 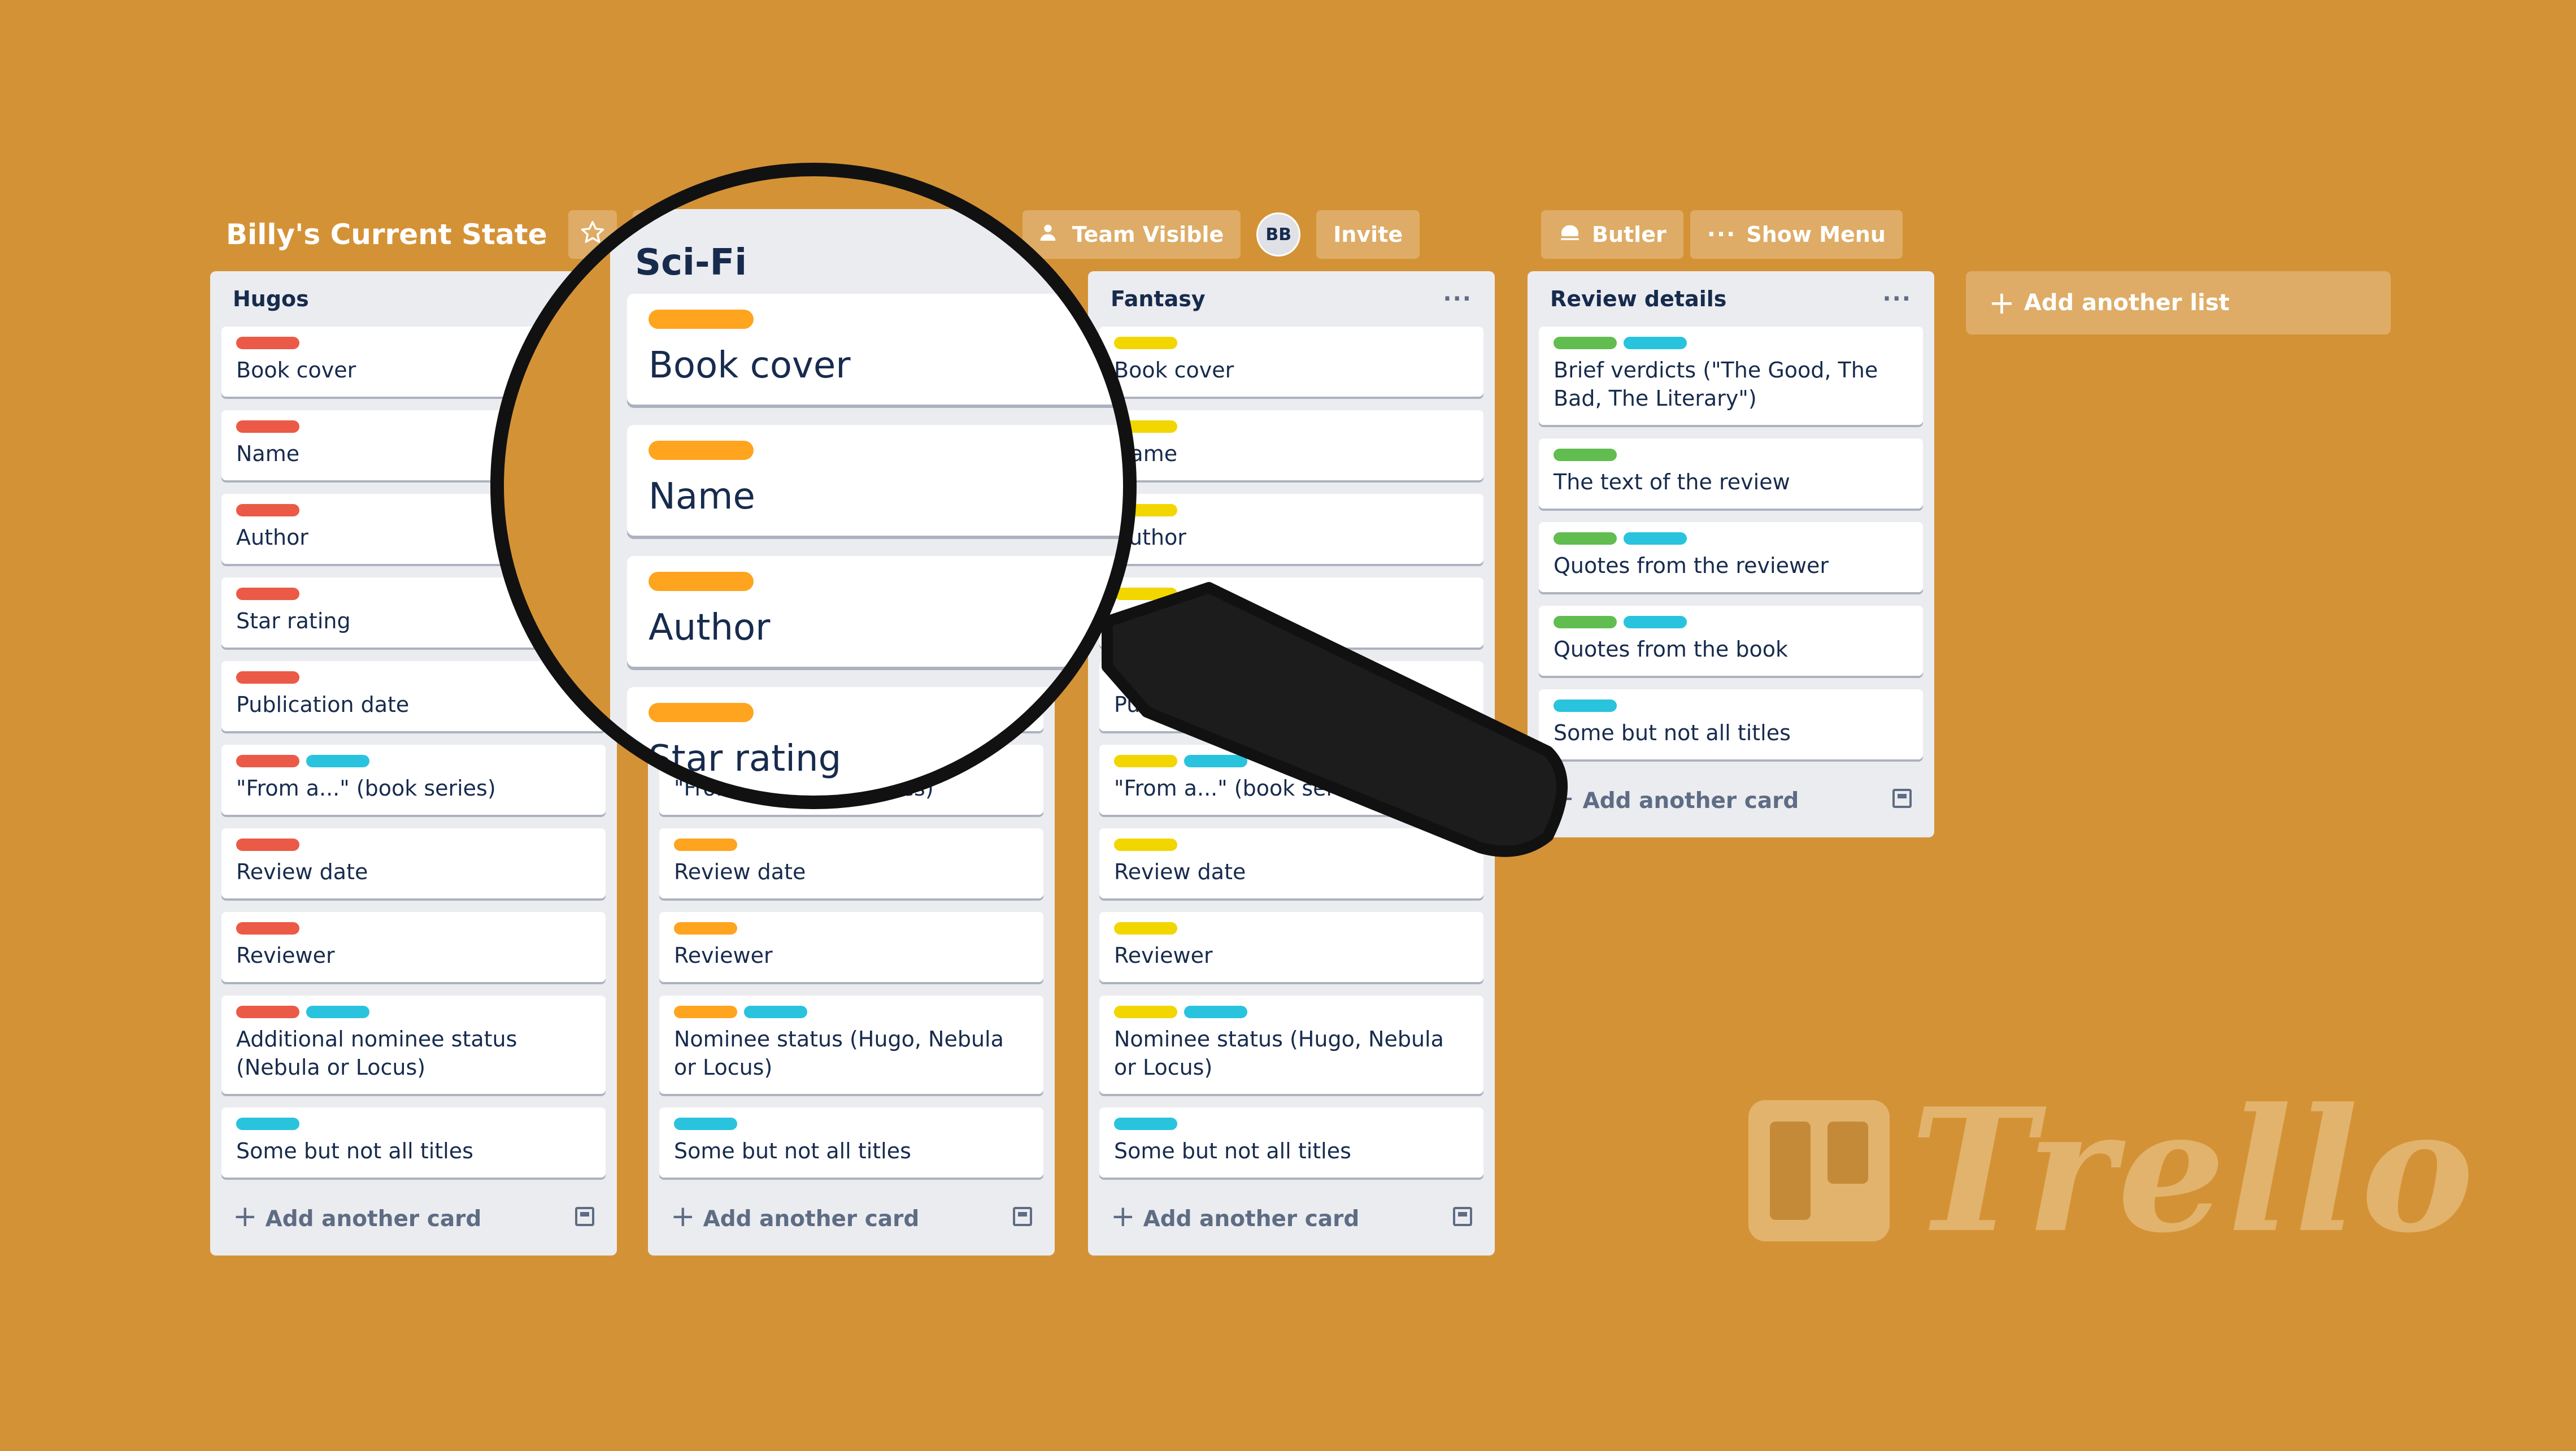 What do you see at coordinates (1291, 529) in the screenshot?
I see `card: Author` at bounding box center [1291, 529].